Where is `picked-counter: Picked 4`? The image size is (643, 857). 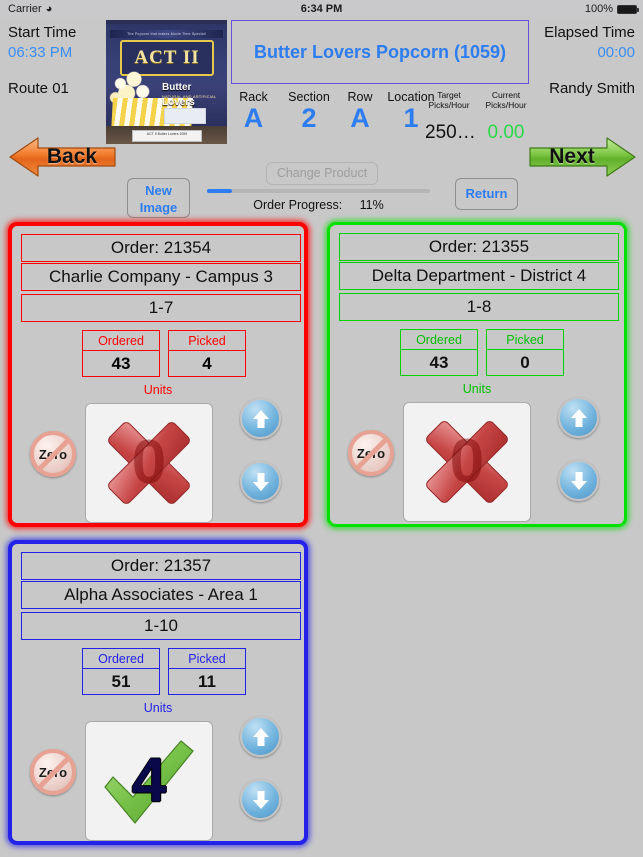
picked-counter: Picked 4 is located at coordinates (207, 353).